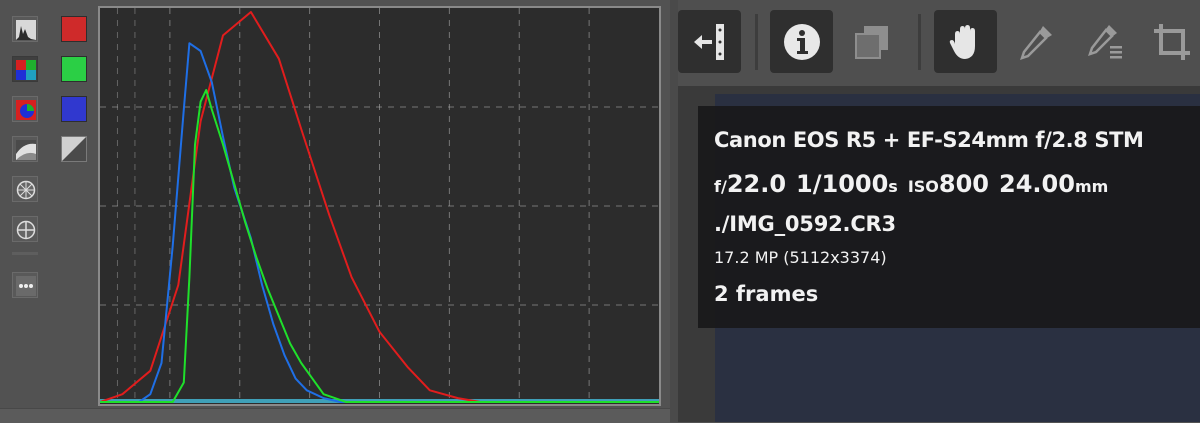 This screenshot has width=1200, height=423. I want to click on histogram-mode-icon, so click(26, 30).